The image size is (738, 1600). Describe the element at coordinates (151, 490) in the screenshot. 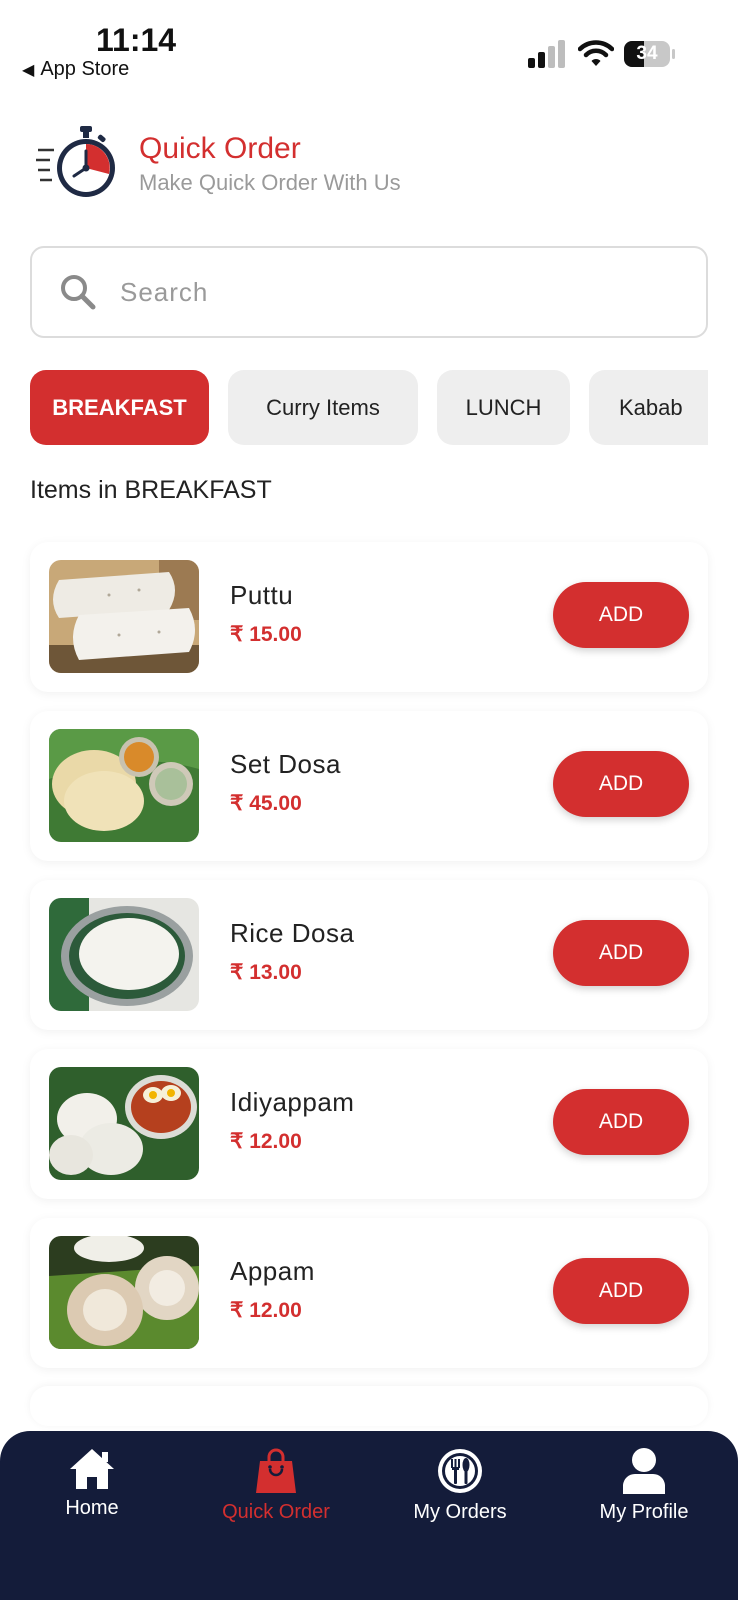

I see `section-title: Items in BREAKFAST` at that location.